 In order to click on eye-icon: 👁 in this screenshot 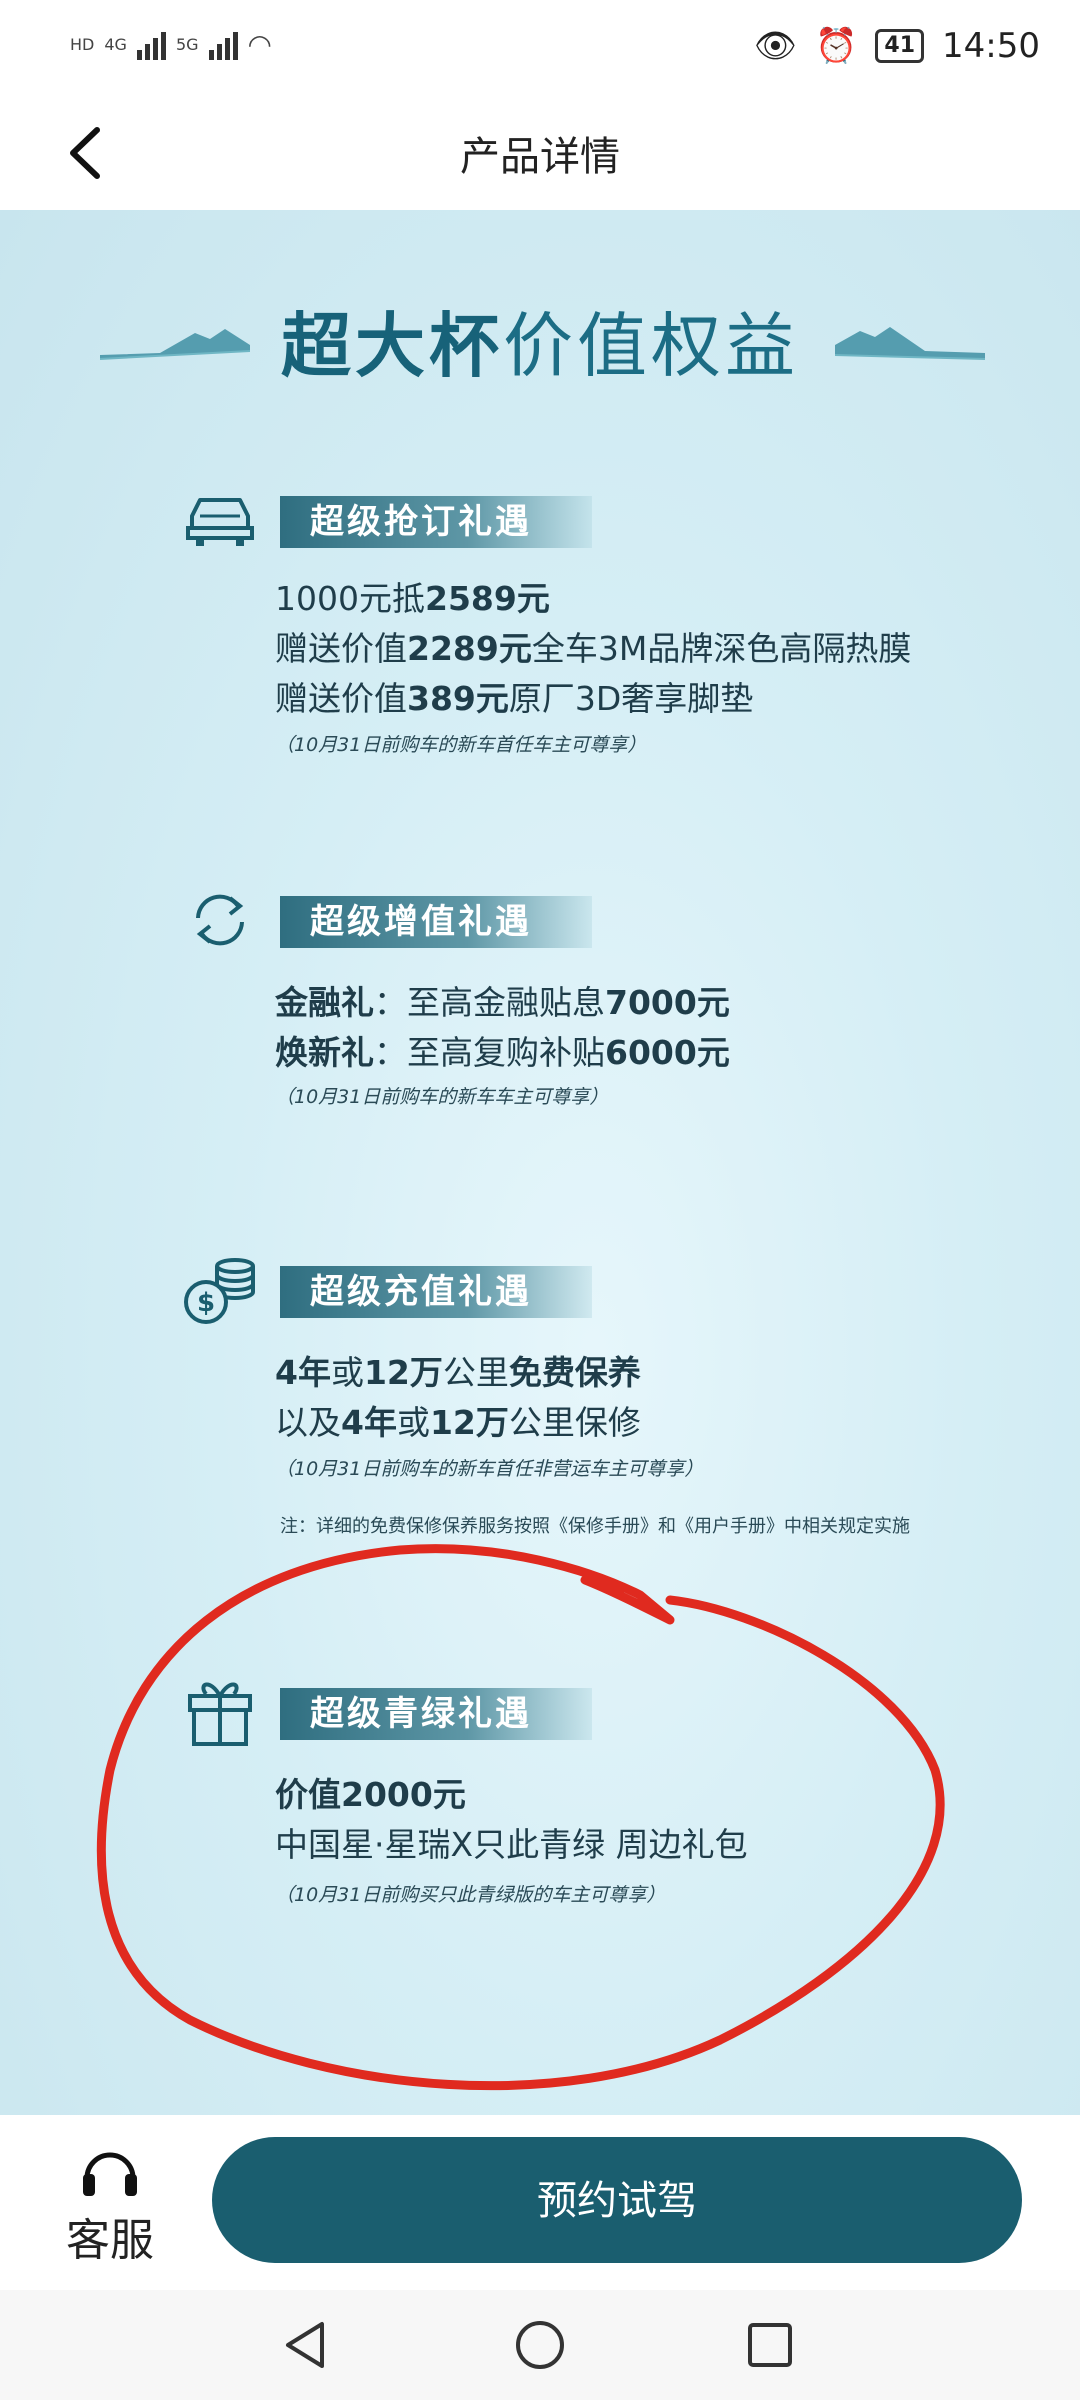, I will do `click(775, 46)`.